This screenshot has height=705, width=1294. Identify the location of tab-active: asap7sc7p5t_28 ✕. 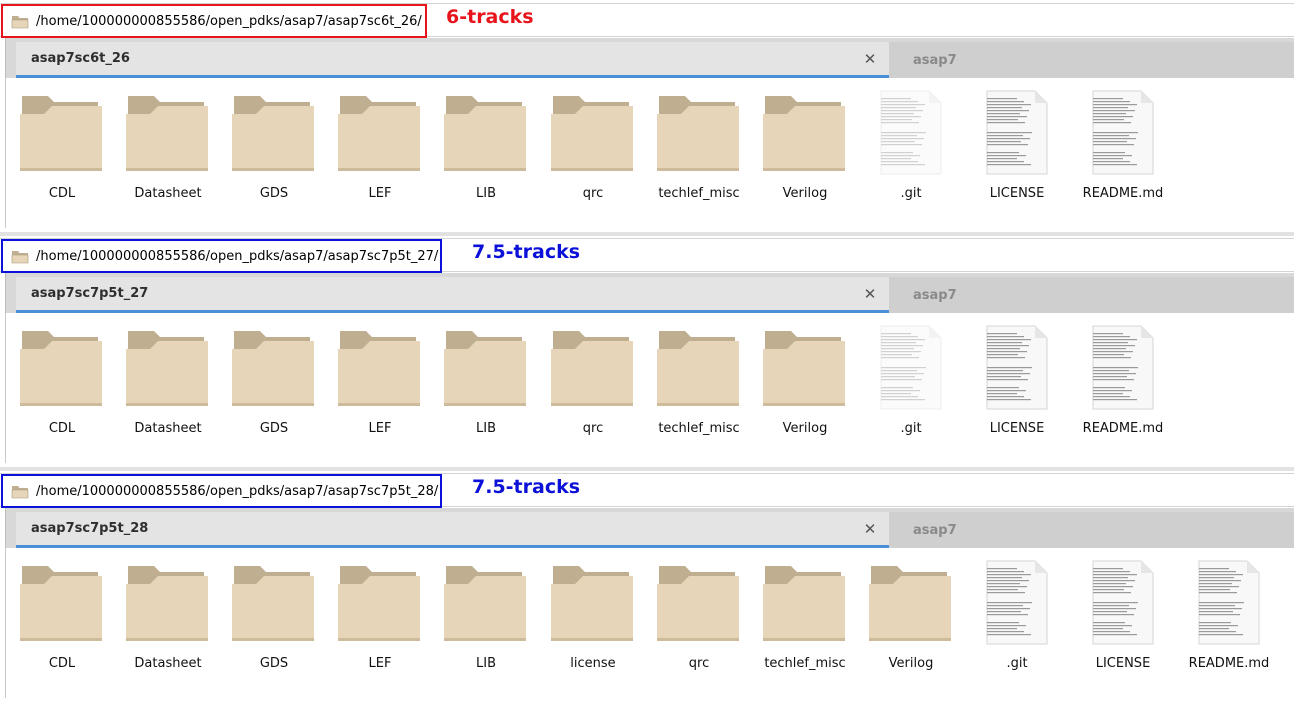
(452, 530).